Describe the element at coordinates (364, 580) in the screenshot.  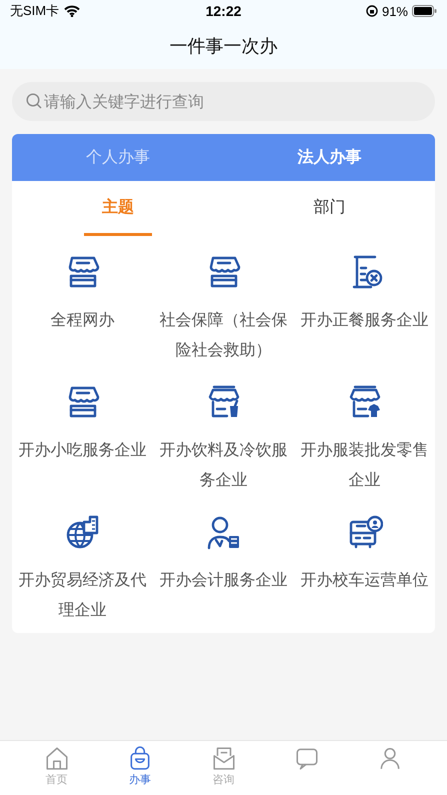
I see `service-label: 开办校车运营单位` at that location.